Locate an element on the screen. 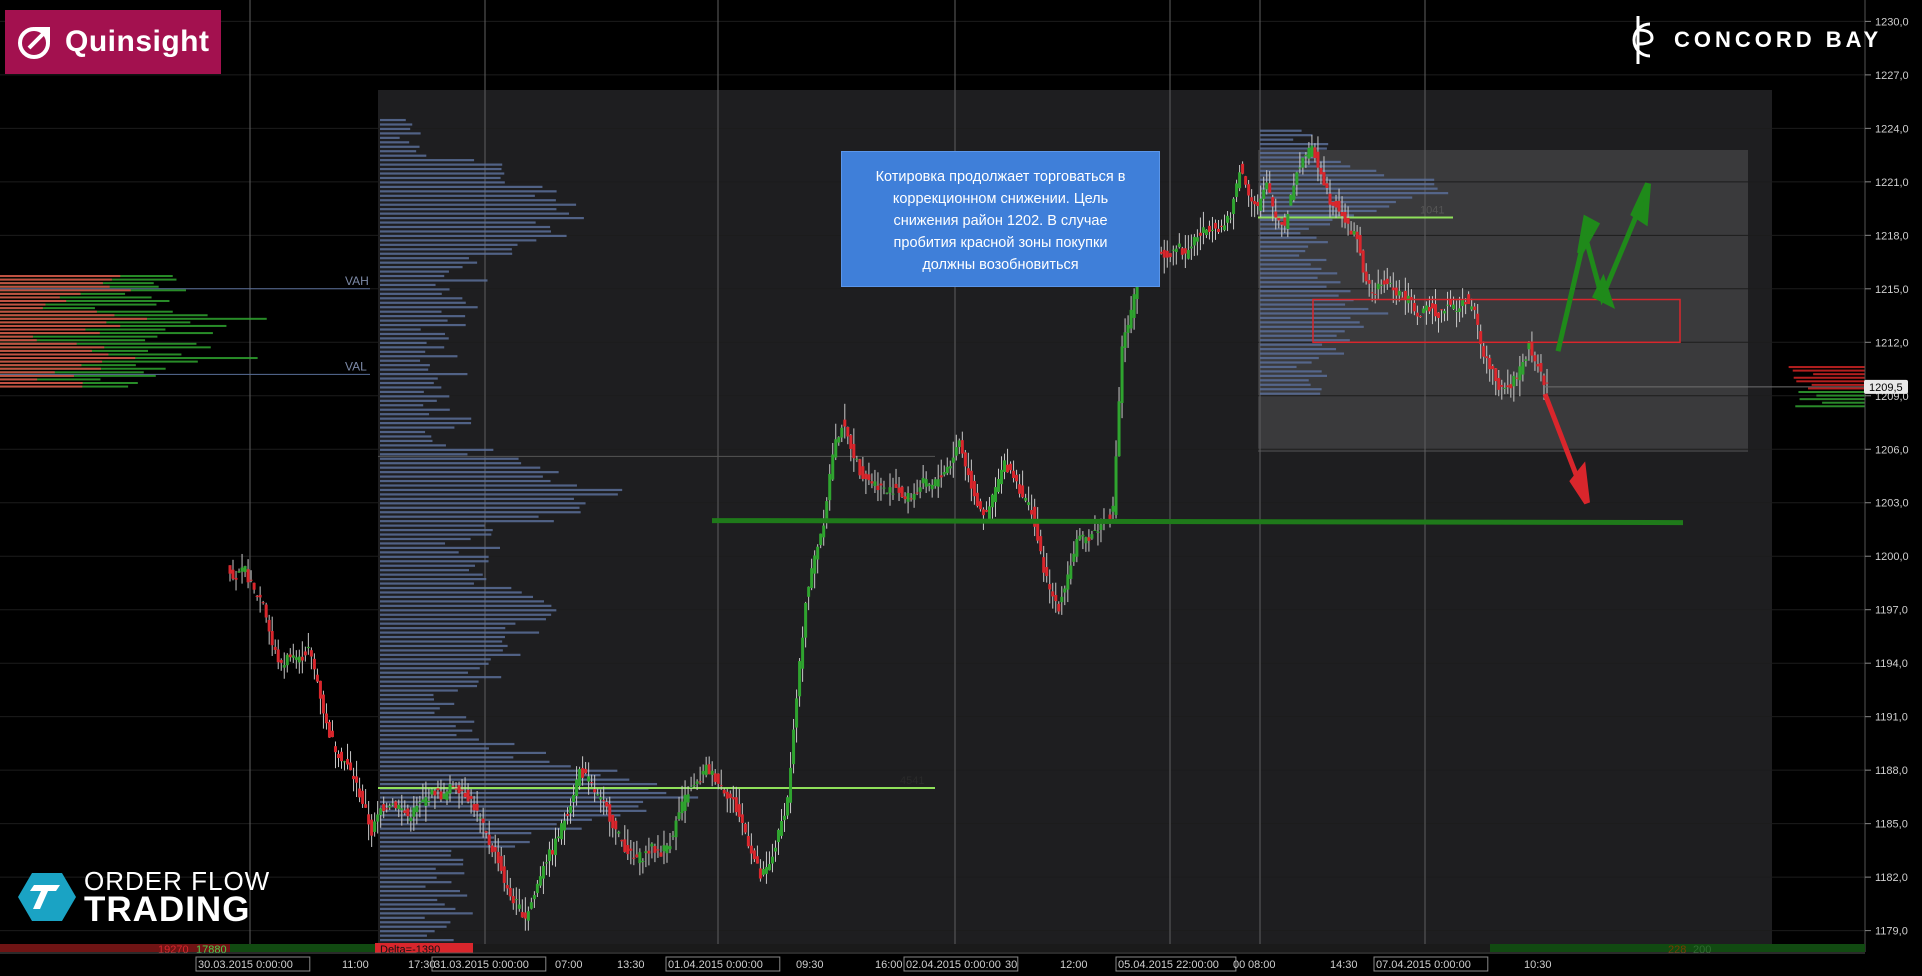 Image resolution: width=1922 pixels, height=976 pixels. time-axis-label: 07:00 is located at coordinates (569, 965).